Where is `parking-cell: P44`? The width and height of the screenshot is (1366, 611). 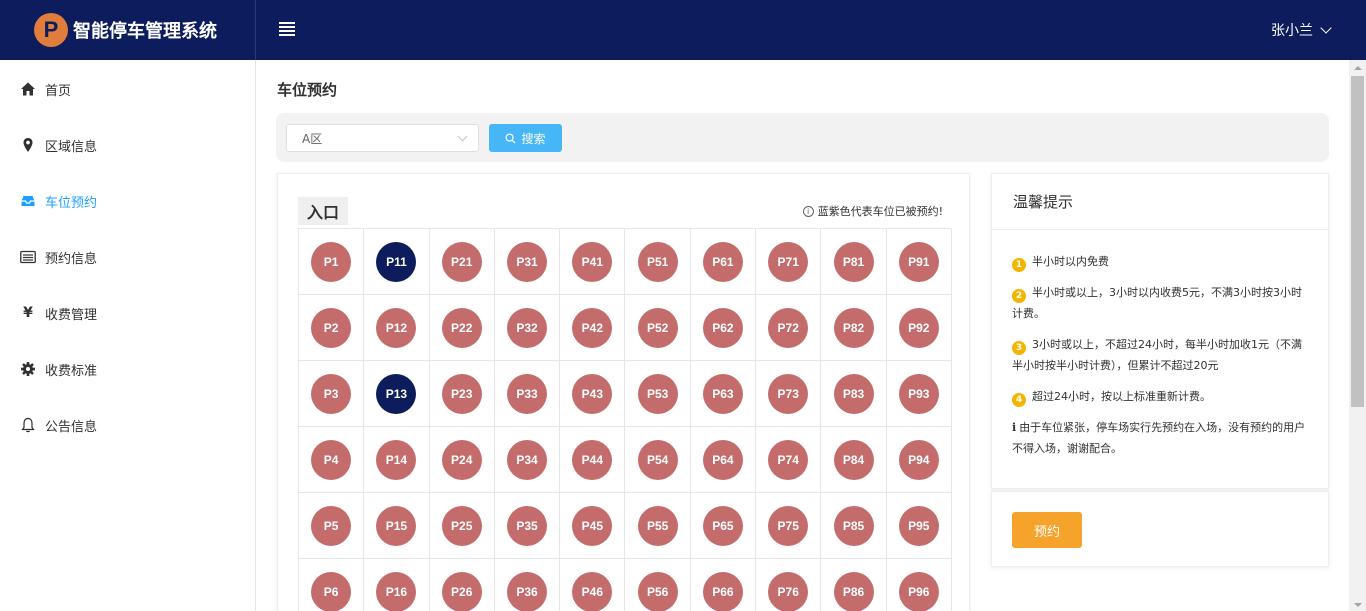
parking-cell: P44 is located at coordinates (593, 460).